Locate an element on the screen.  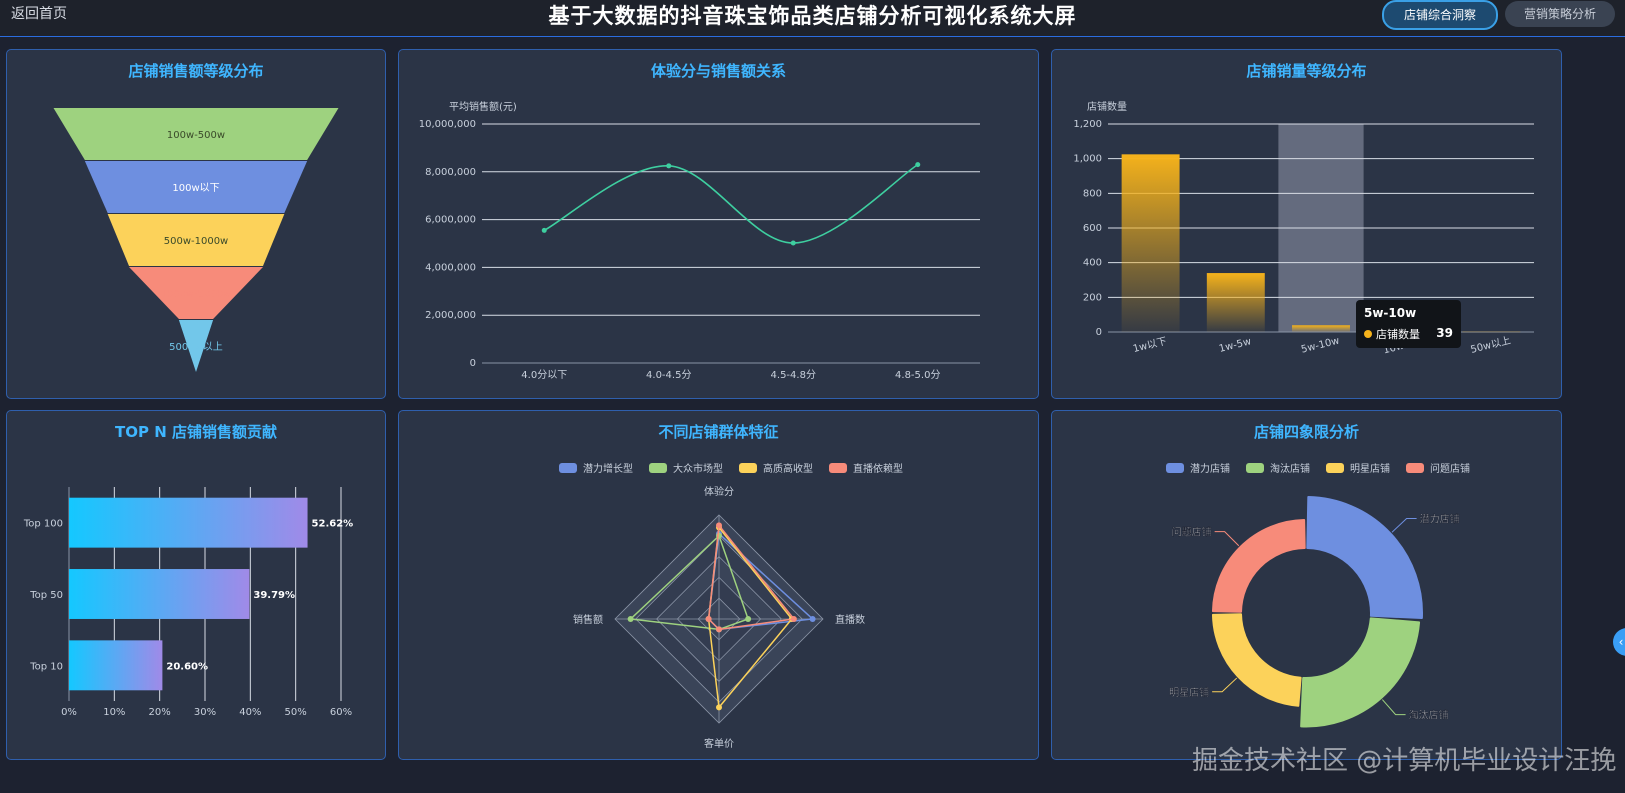
funnel-label: 100w以下 is located at coordinates (195, 188).